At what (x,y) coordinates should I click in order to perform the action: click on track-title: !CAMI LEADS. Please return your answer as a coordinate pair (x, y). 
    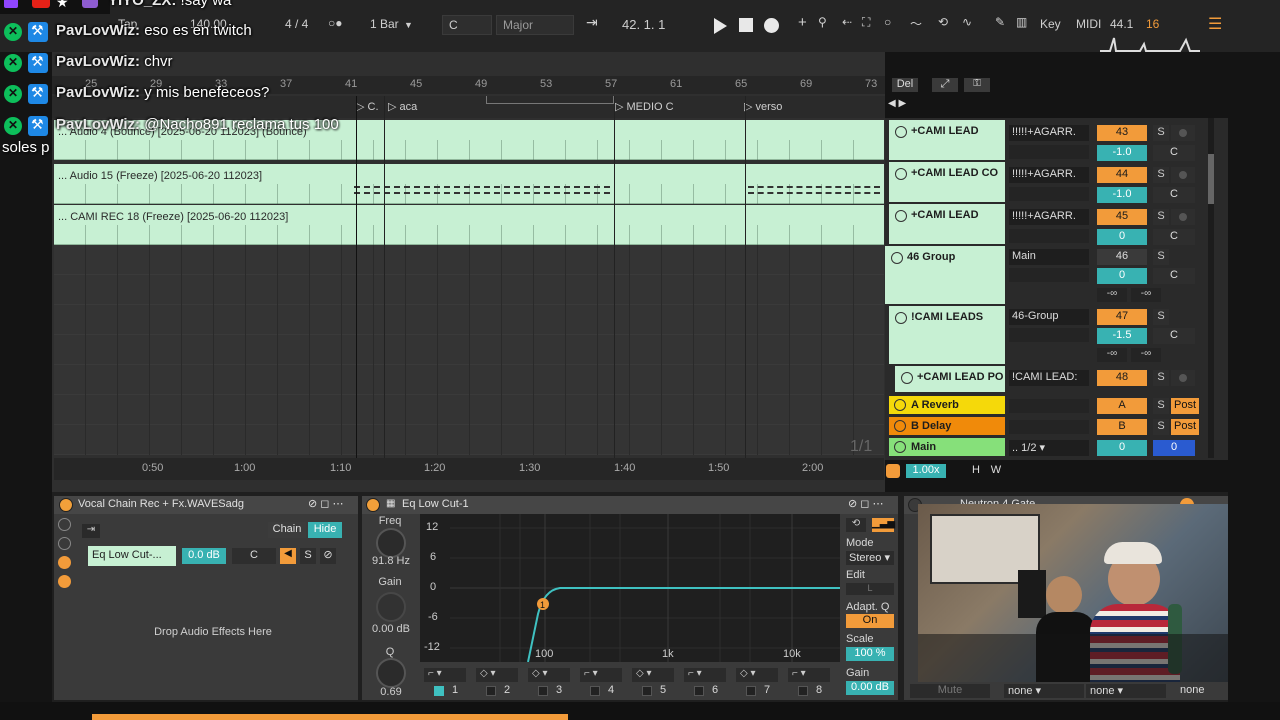
    Looking at the image, I should click on (947, 335).